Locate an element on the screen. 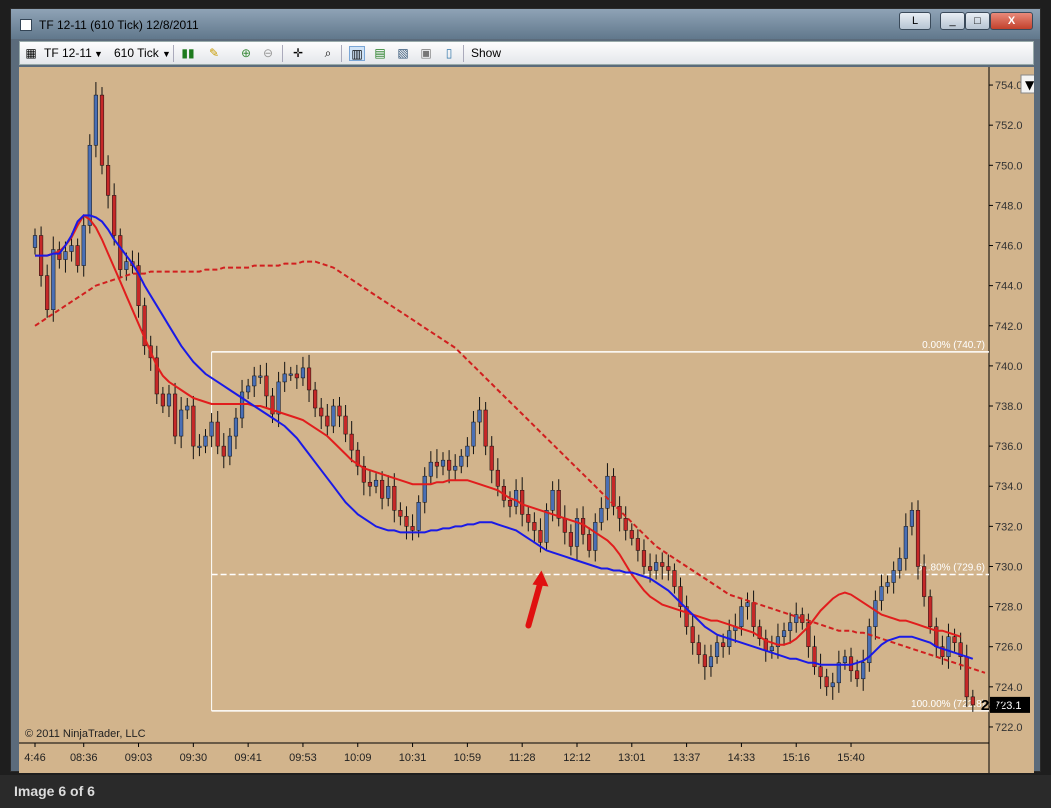 This screenshot has height=808, width=1051. y-tick-label: 736.0 is located at coordinates (1009, 447).